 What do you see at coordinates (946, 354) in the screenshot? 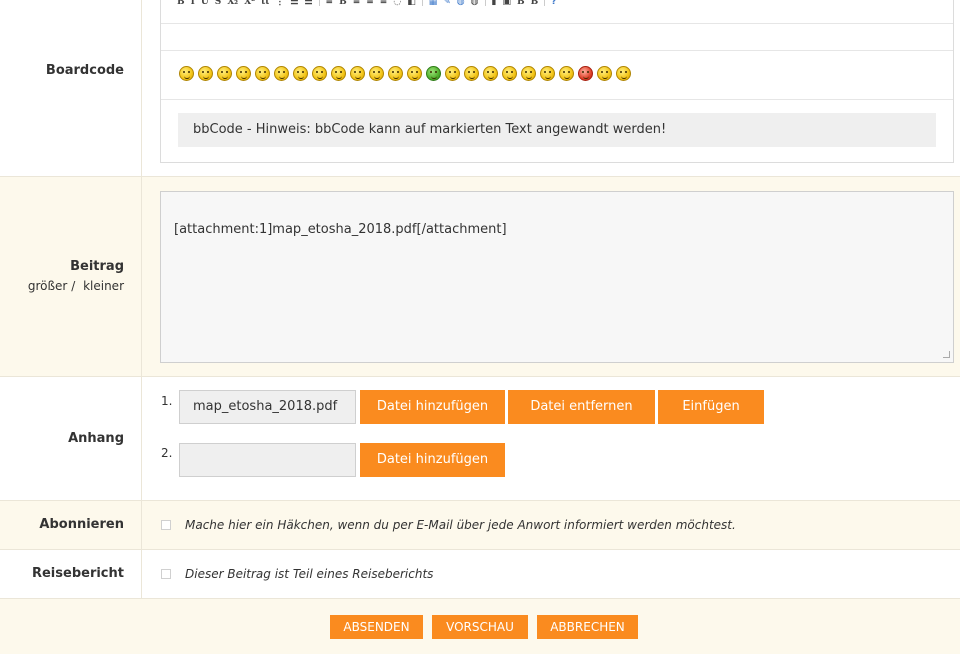
I see `resize-handle` at bounding box center [946, 354].